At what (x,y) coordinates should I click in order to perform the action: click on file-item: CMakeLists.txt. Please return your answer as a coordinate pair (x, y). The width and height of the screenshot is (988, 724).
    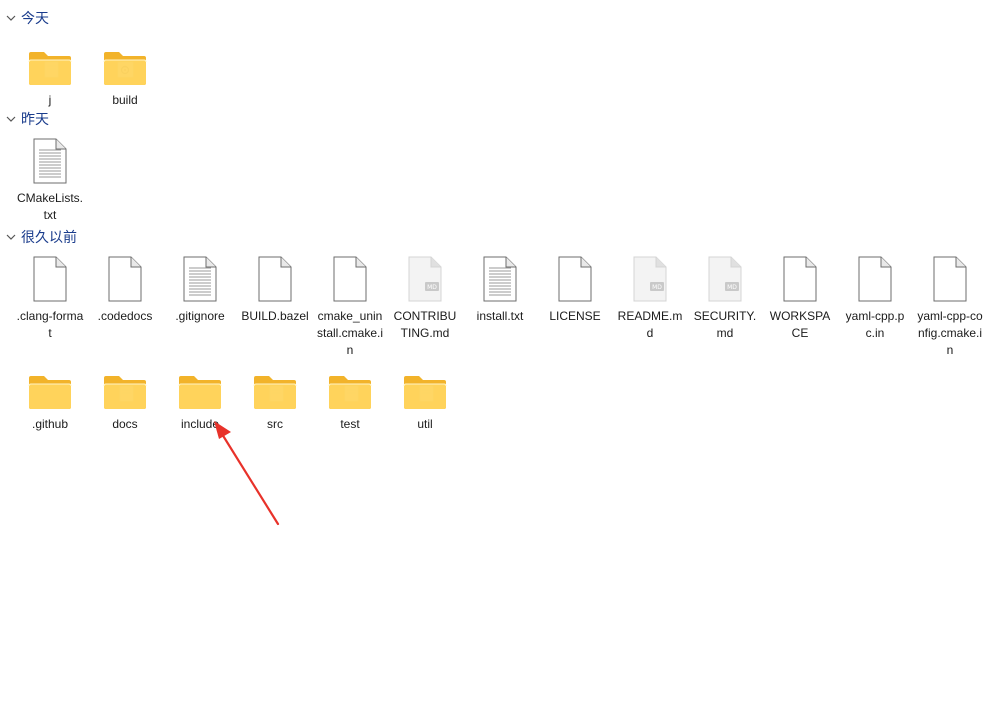
    Looking at the image, I should click on (50, 180).